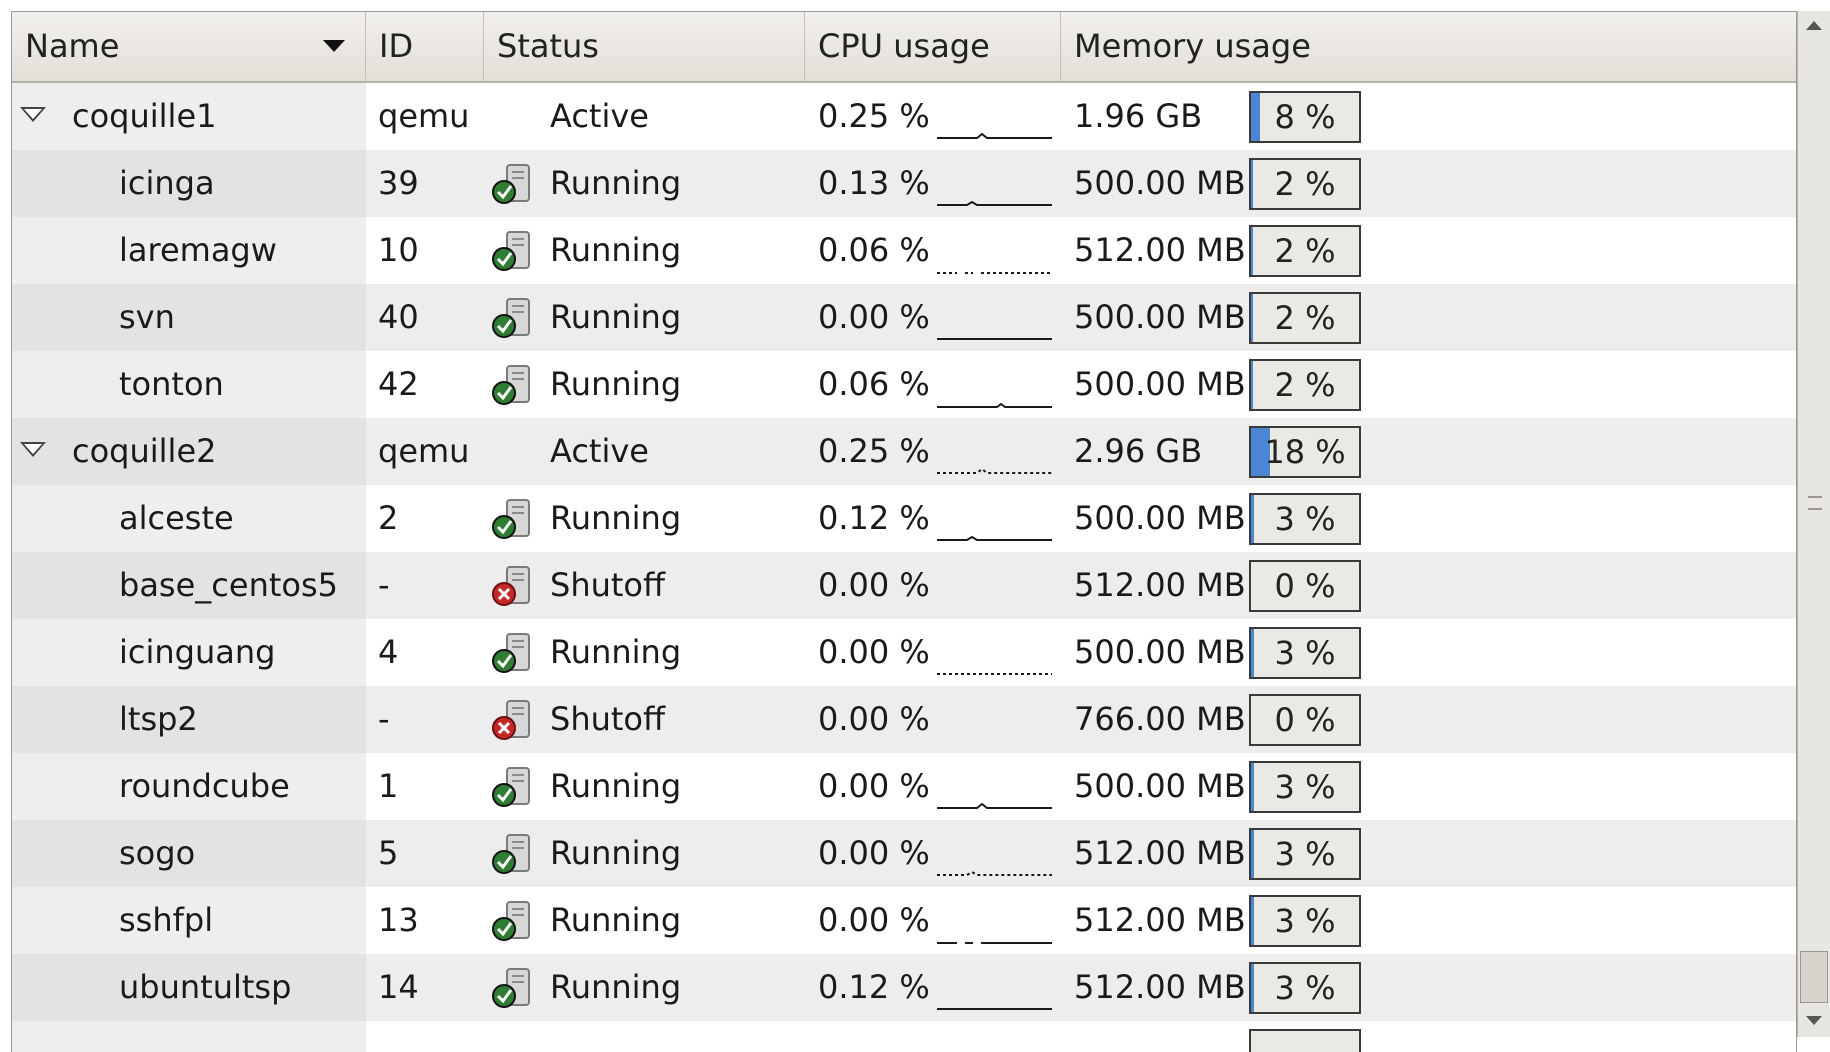 Image resolution: width=1830 pixels, height=1052 pixels. I want to click on column-header-cpu-usage: CPU usage, so click(933, 46).